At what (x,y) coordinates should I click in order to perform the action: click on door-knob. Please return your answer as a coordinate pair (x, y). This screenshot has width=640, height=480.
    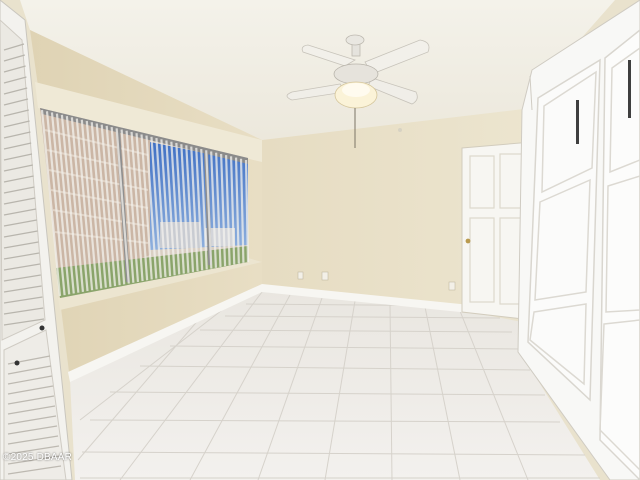
    Looking at the image, I should click on (468, 241).